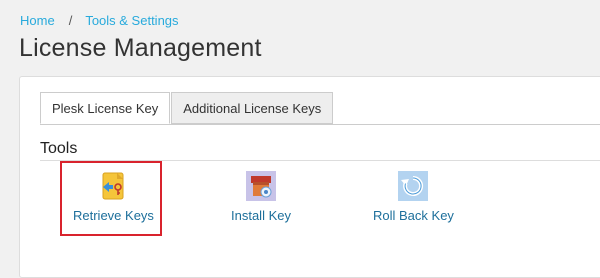 This screenshot has height=278, width=600. I want to click on tab-divider, so click(320, 124).